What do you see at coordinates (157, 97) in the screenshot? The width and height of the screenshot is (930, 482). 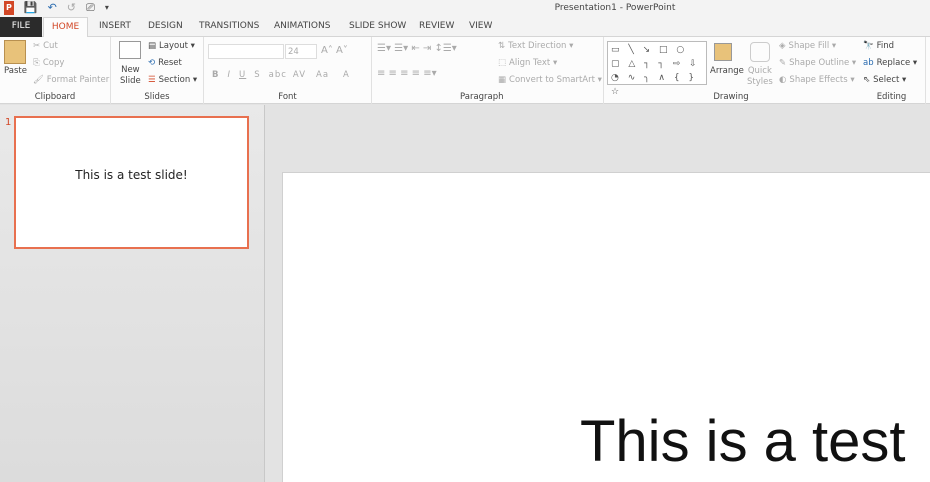 I see `slides-label: Slides` at bounding box center [157, 97].